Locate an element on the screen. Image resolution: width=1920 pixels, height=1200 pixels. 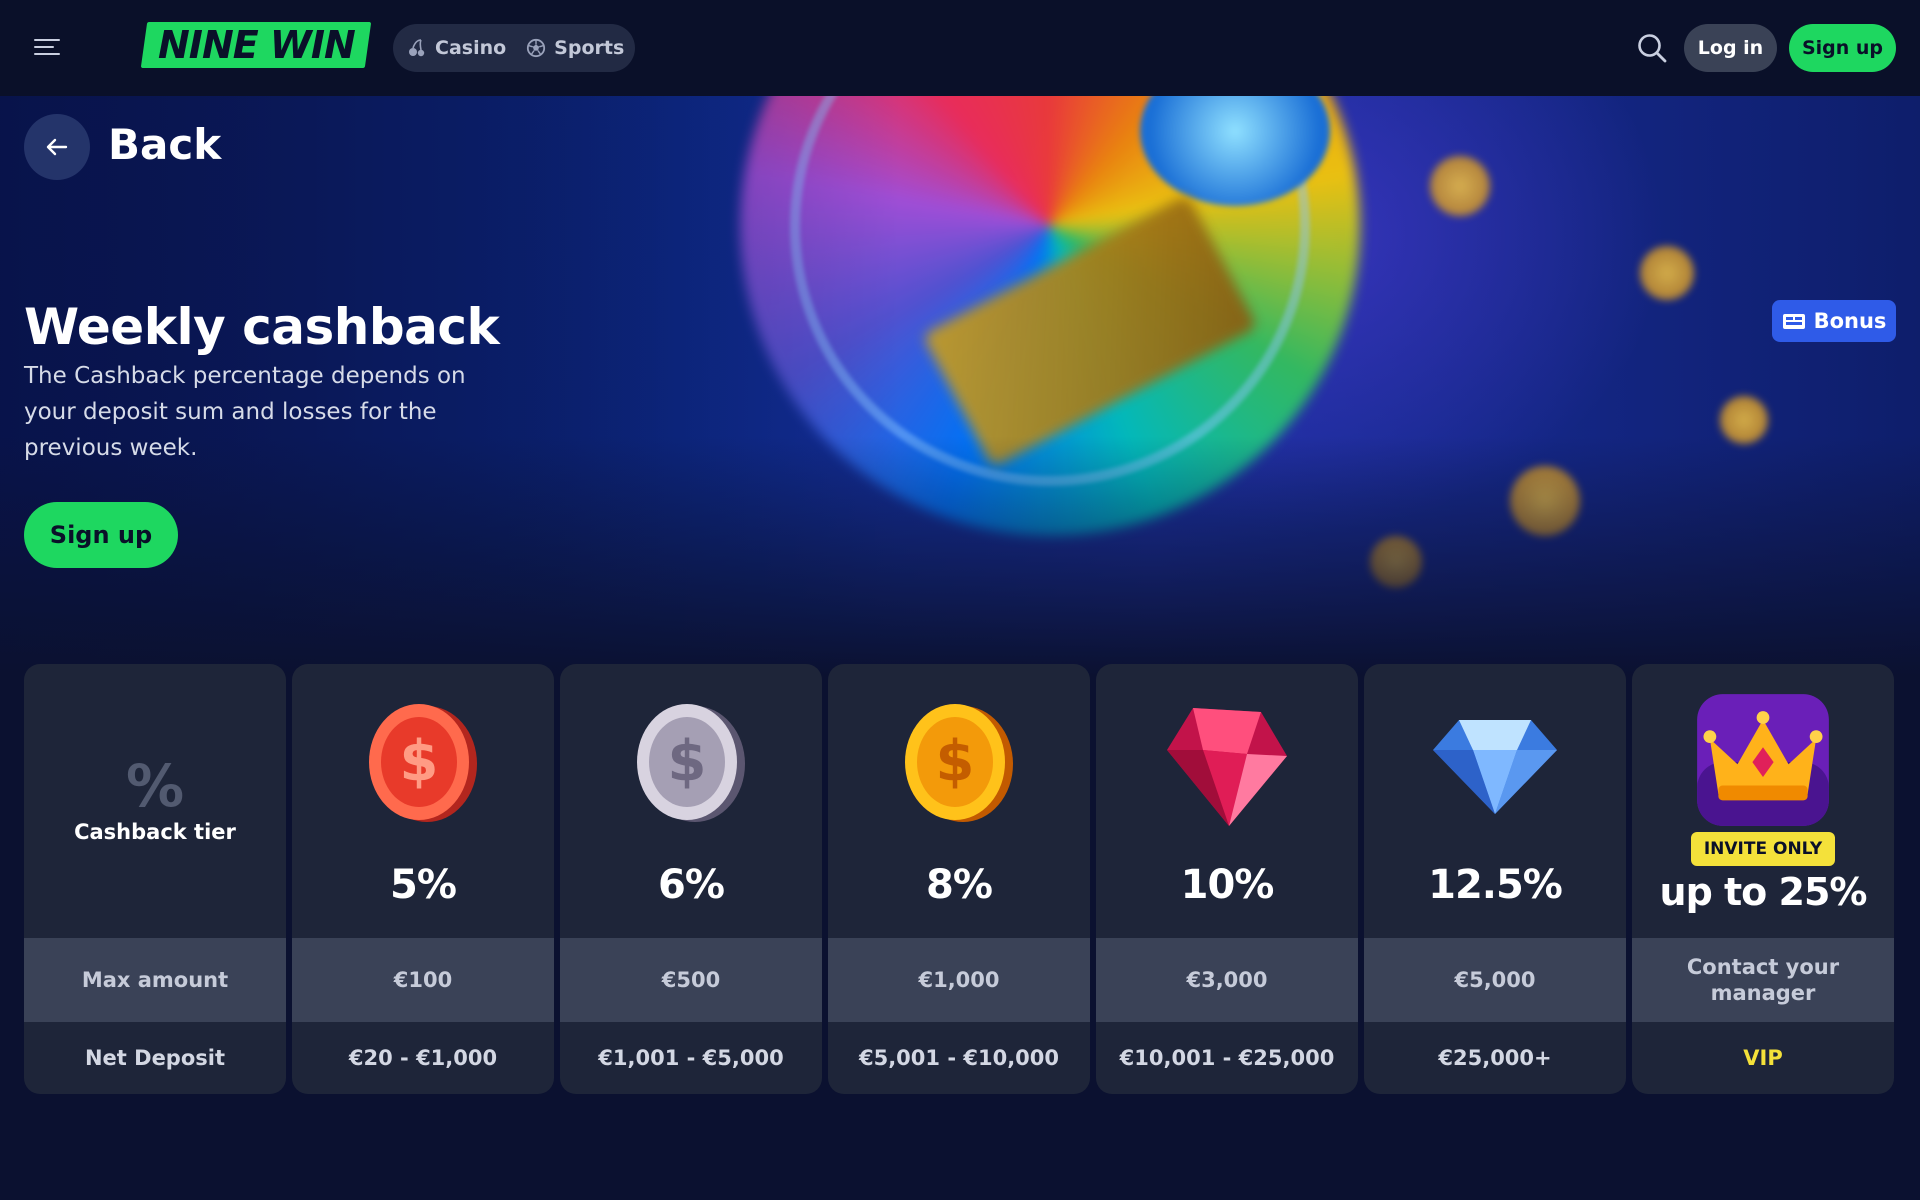
signup-button-hero: Sign up is located at coordinates (101, 535).